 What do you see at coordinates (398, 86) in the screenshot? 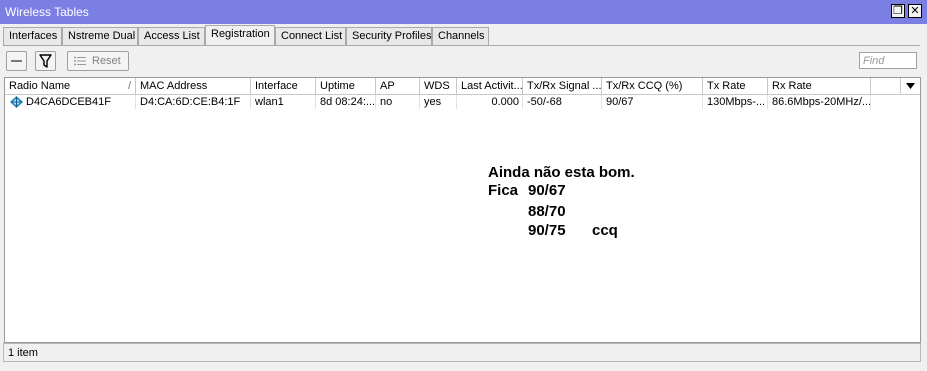
I see `column-header-ap: AP` at bounding box center [398, 86].